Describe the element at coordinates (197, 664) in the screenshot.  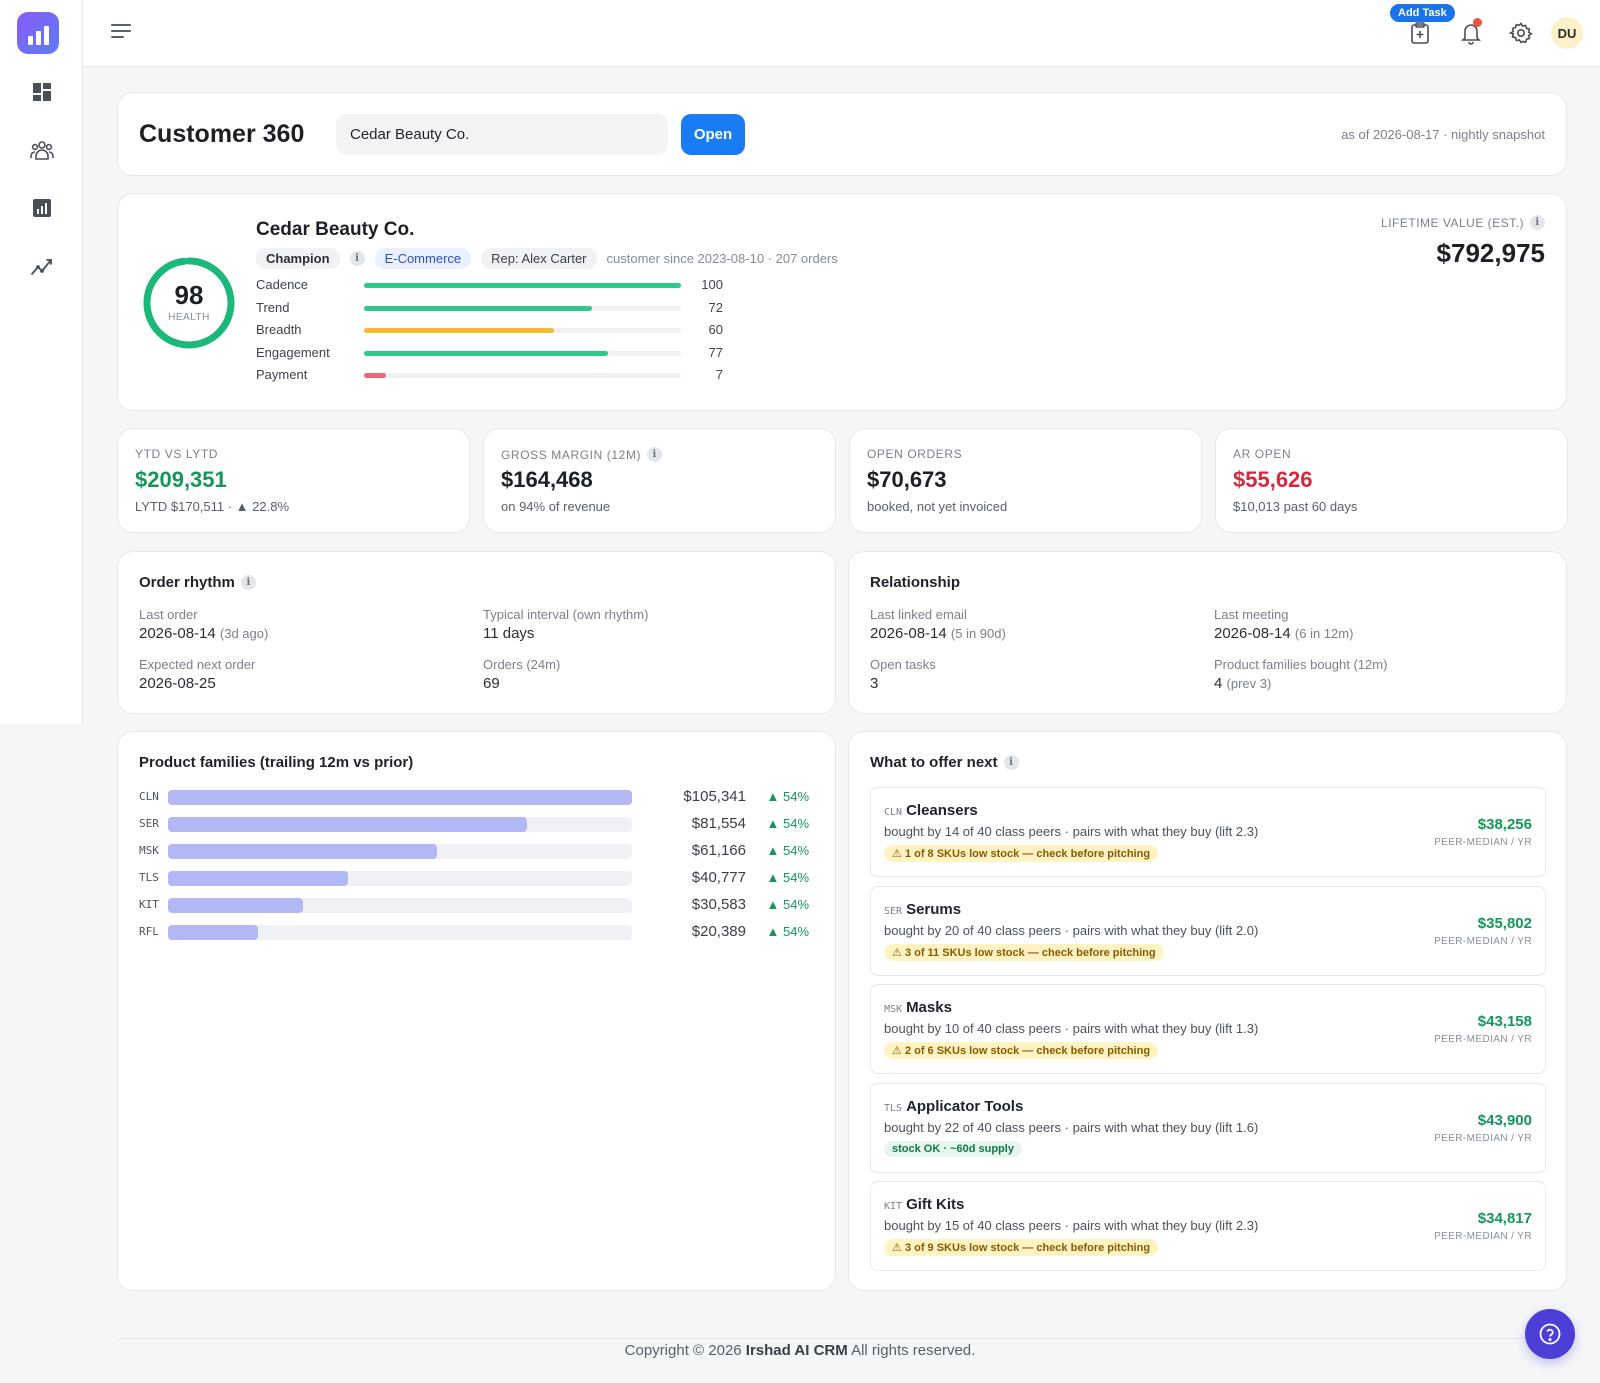
I see `next-order-label: Expected next order` at that location.